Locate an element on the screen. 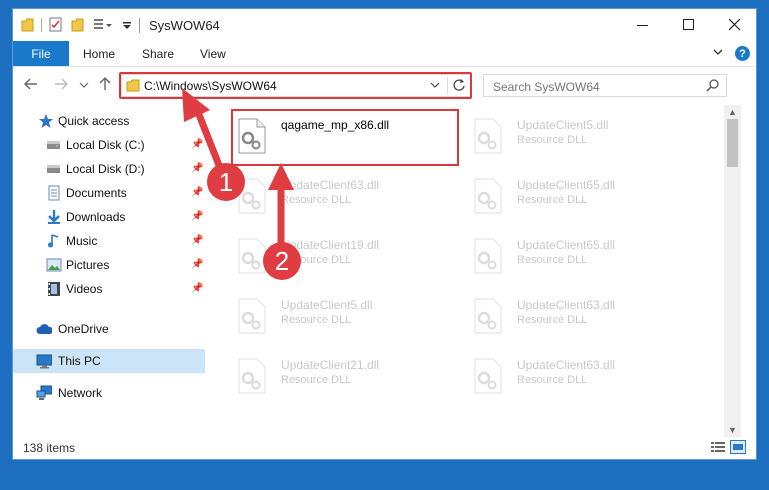  scroll-down-icon: ▼ is located at coordinates (732, 430).